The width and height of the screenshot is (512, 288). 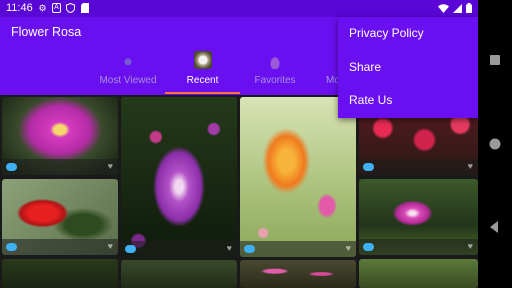 What do you see at coordinates (63, 8) in the screenshot?
I see `status-notification-icons: ⚙ A` at bounding box center [63, 8].